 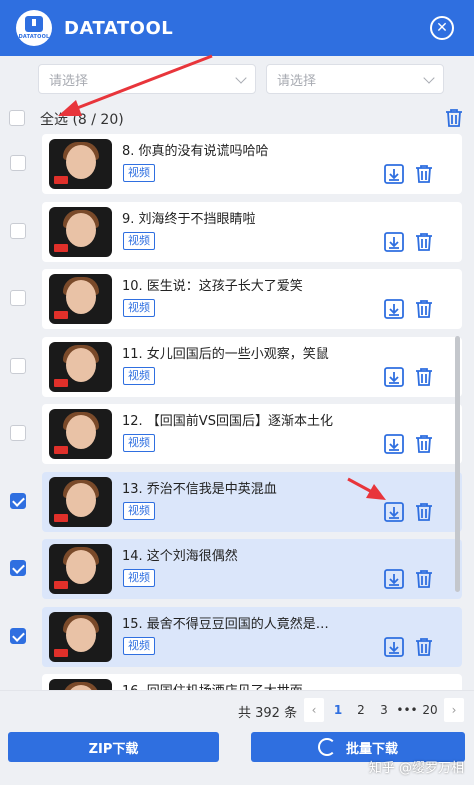 I want to click on list-scrollbar, so click(x=457, y=464).